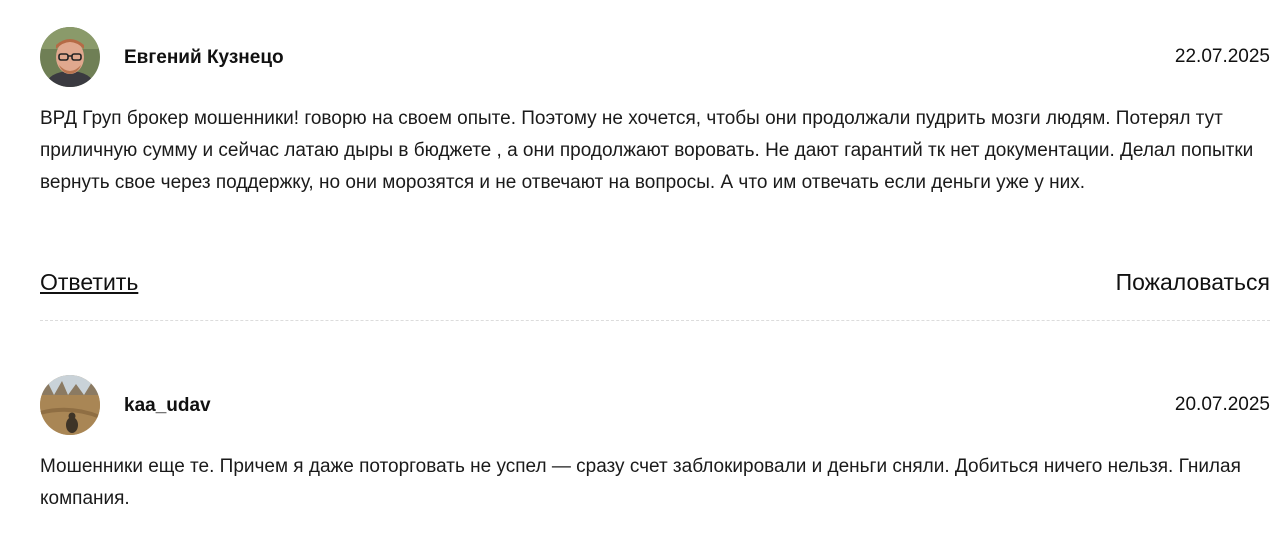  I want to click on comment-header: kaa_udav 20.07.2025, so click(655, 405).